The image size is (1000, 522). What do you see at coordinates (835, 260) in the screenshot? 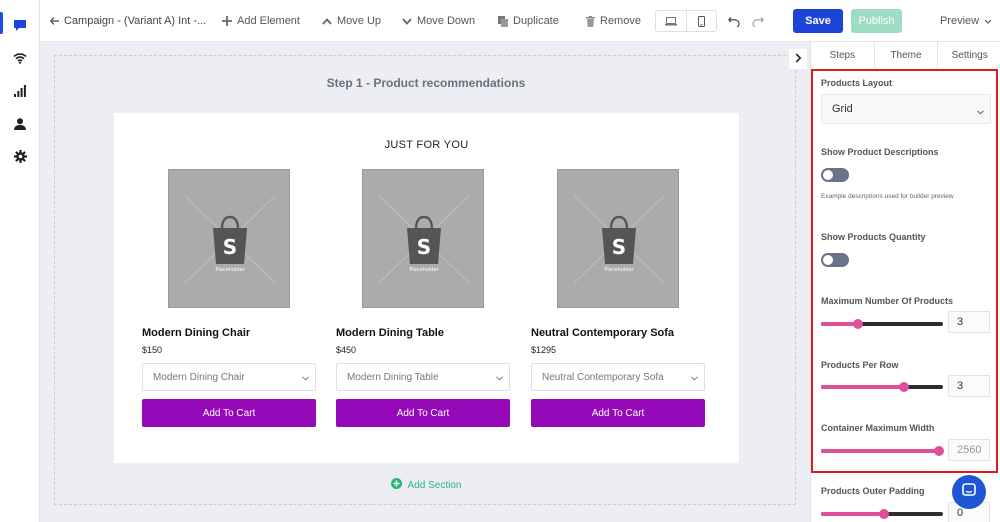
I see `show-quantity-toggle` at bounding box center [835, 260].